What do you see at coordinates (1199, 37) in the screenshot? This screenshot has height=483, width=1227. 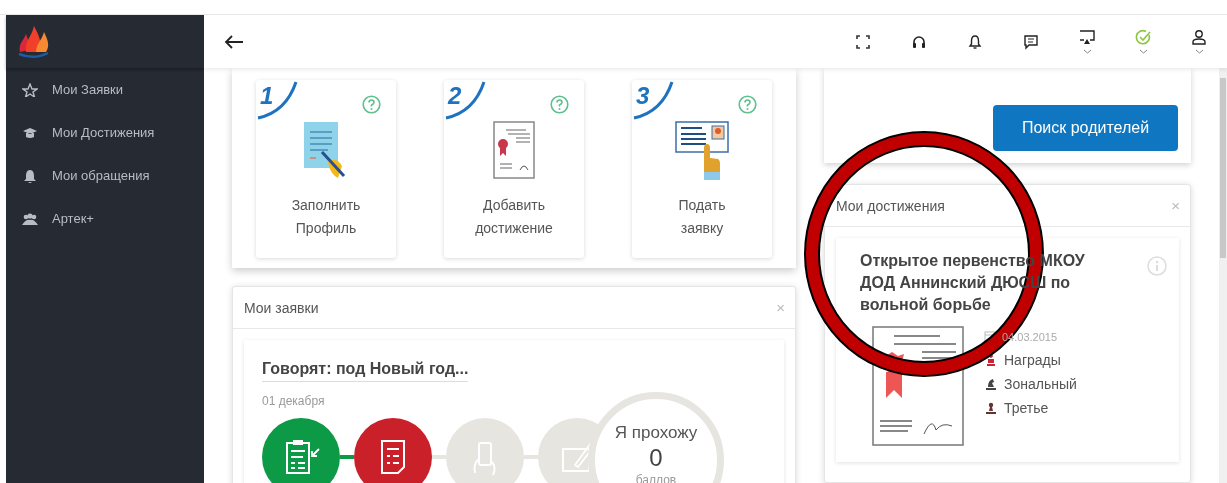 I see `user-icon` at bounding box center [1199, 37].